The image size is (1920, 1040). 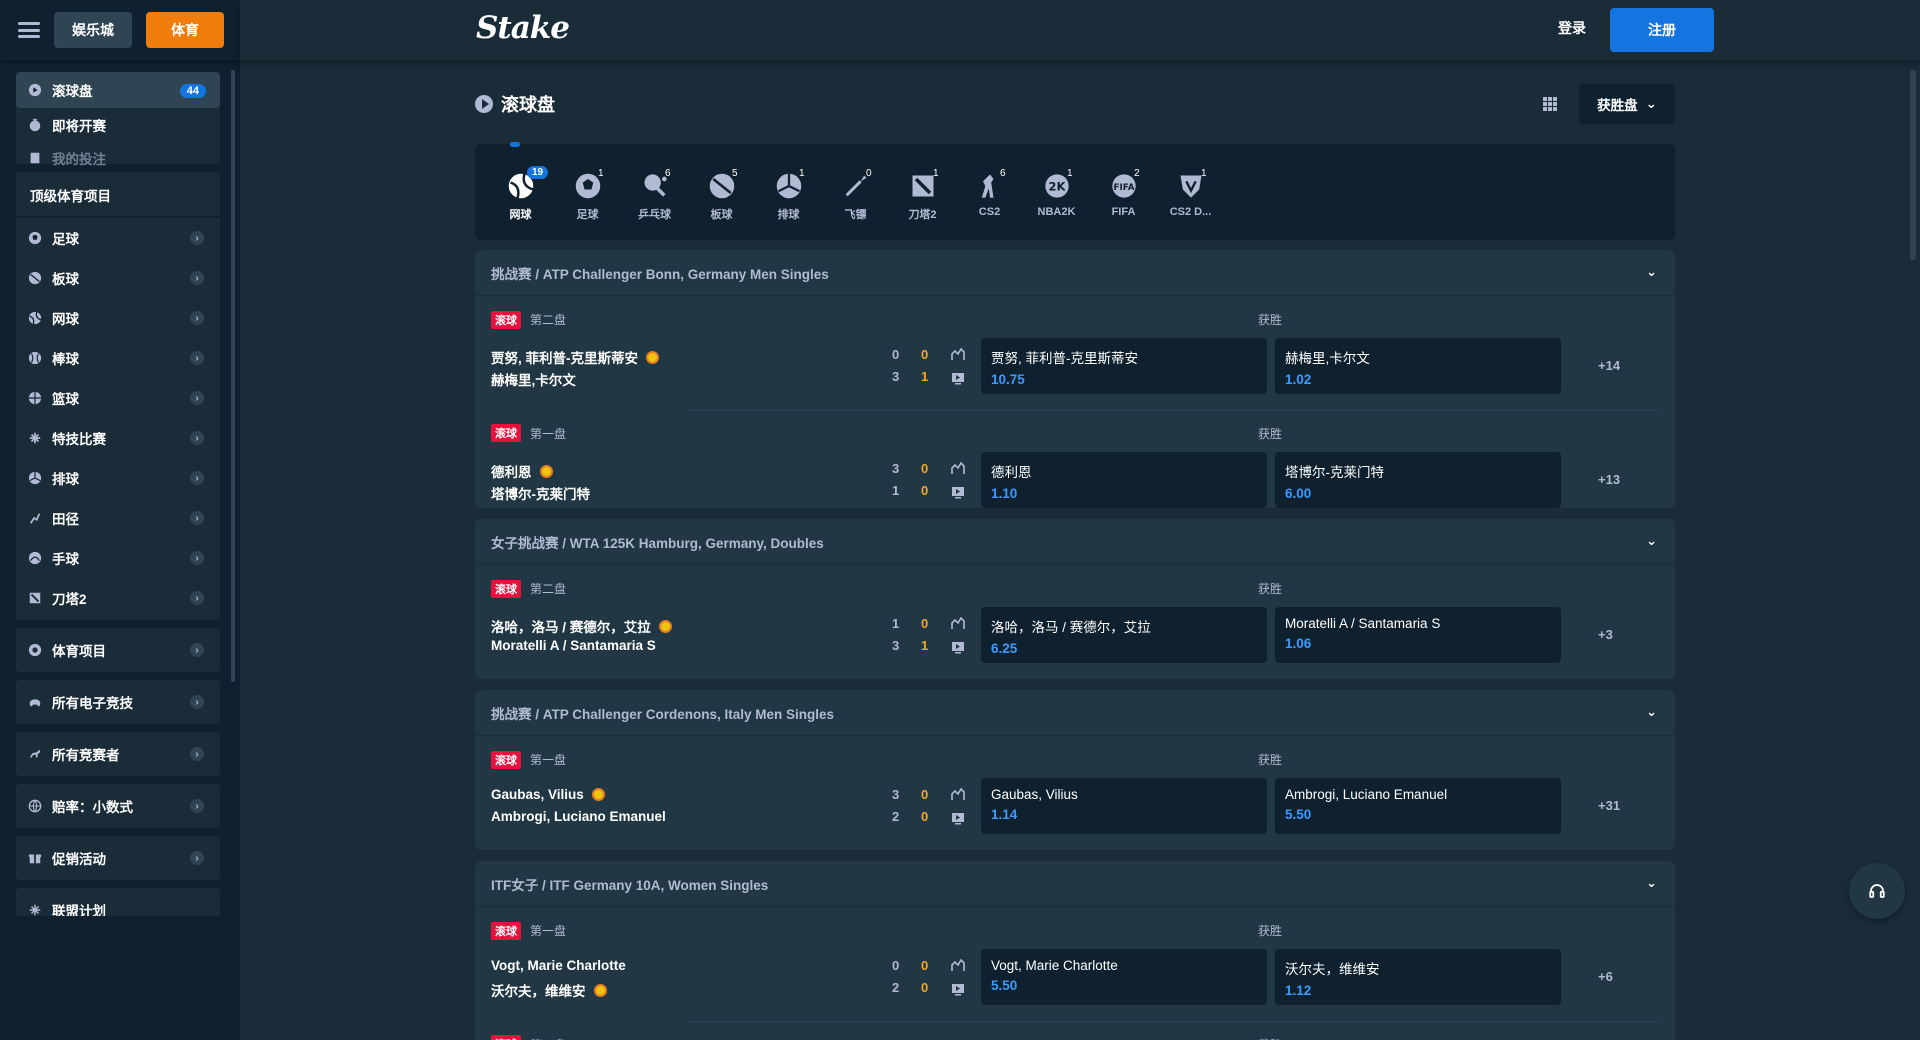 I want to click on ball-icon, so click(x=35, y=650).